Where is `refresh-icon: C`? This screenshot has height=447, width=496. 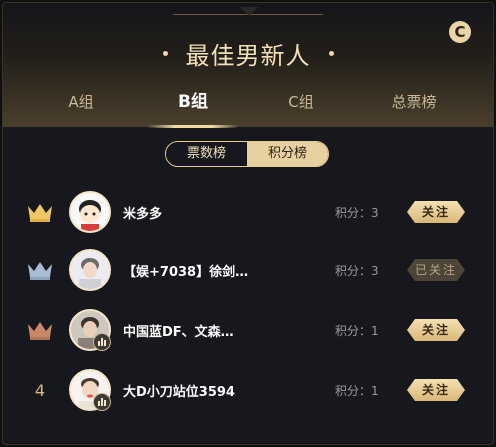 refresh-icon: C is located at coordinates (460, 32).